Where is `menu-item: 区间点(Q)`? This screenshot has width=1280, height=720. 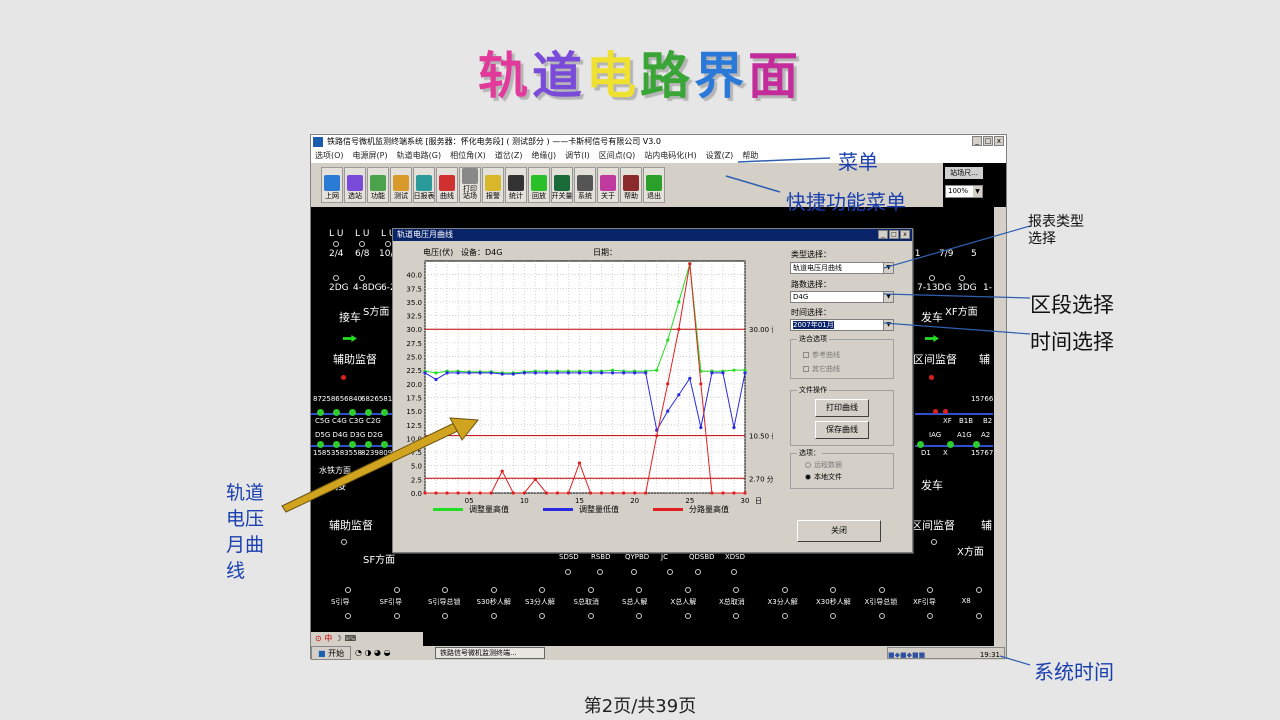
menu-item: 区间点(Q) is located at coordinates (617, 156).